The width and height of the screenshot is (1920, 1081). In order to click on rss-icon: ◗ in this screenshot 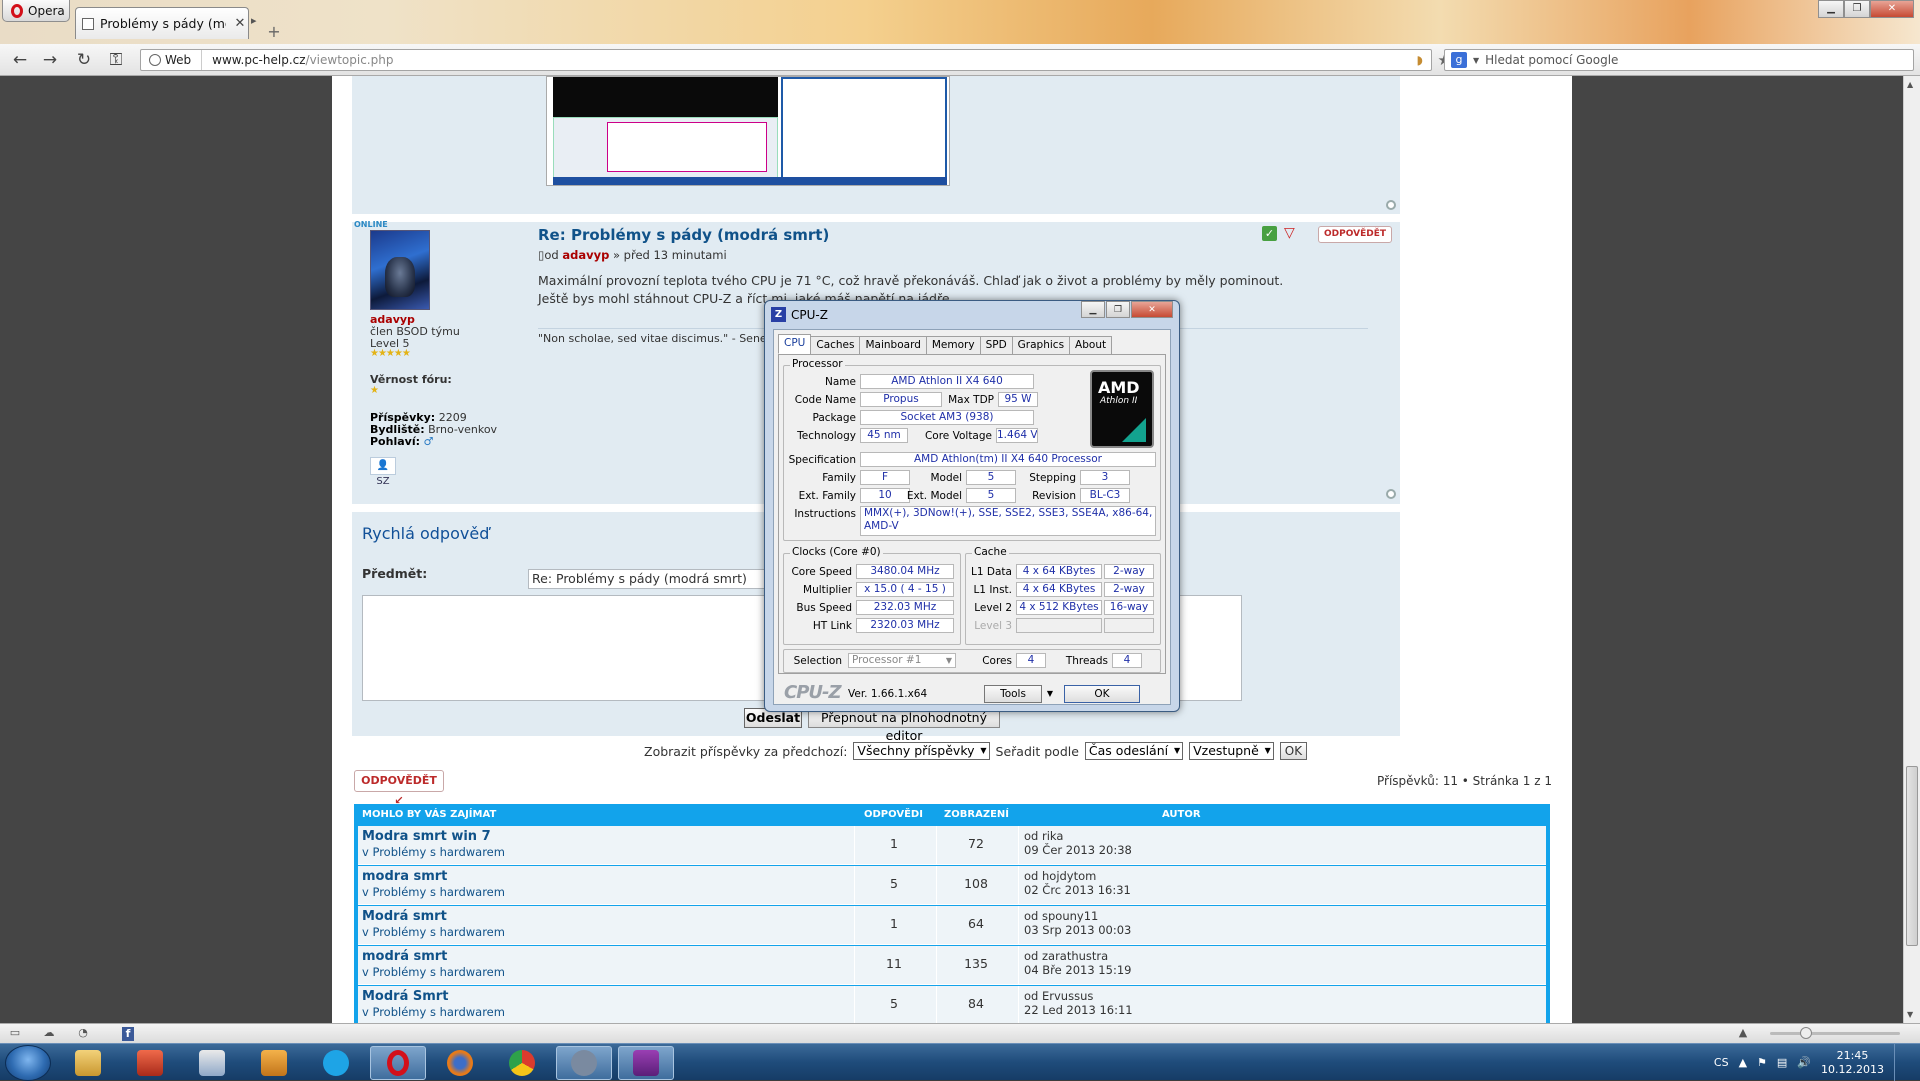, I will do `click(1420, 60)`.